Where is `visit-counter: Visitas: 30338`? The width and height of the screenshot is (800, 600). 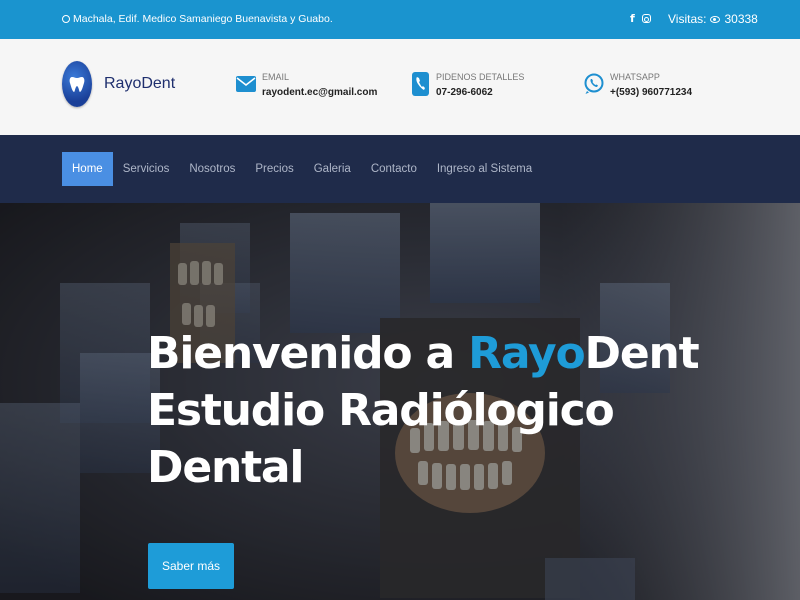 visit-counter: Visitas: 30338 is located at coordinates (713, 19).